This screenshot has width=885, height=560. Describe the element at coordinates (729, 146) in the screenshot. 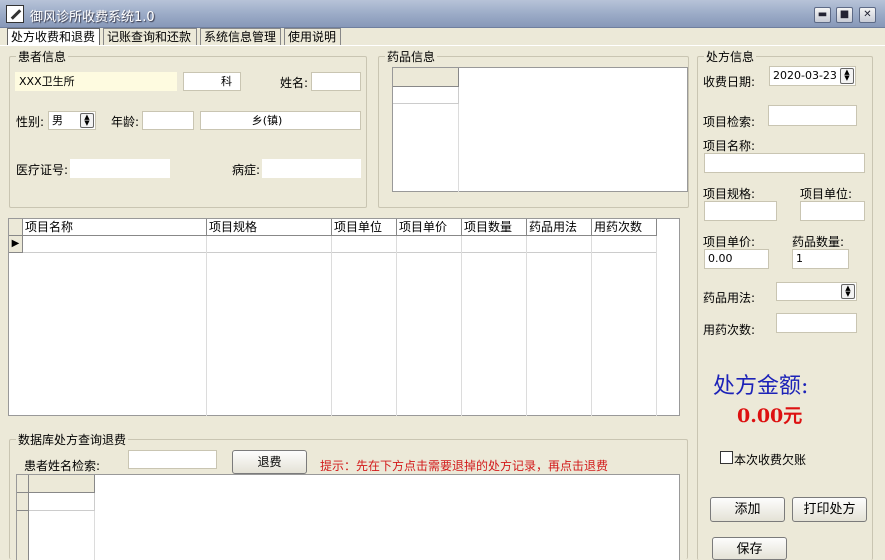

I see `item-name-label: 项目名称:` at that location.